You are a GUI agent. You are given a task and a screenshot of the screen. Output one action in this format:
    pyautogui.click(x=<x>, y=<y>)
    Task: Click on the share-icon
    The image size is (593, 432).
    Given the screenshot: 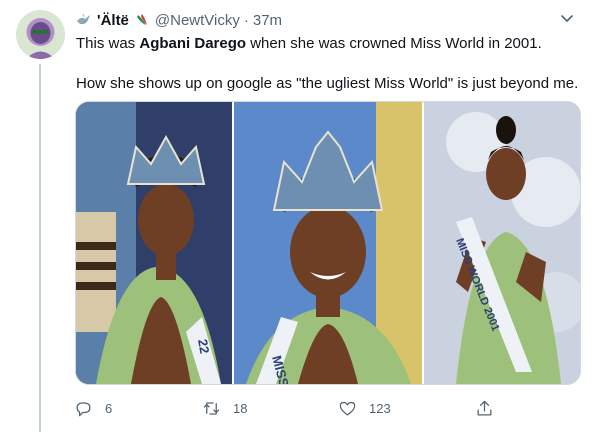 What is the action you would take?
    pyautogui.click(x=484, y=407)
    